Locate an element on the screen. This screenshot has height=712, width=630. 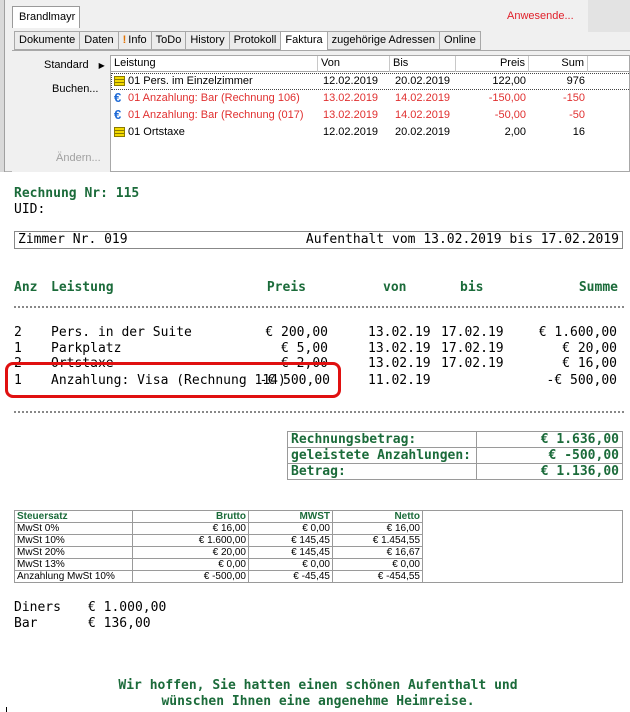
standard-menu-button: Standard ▶ is located at coordinates (74, 65).